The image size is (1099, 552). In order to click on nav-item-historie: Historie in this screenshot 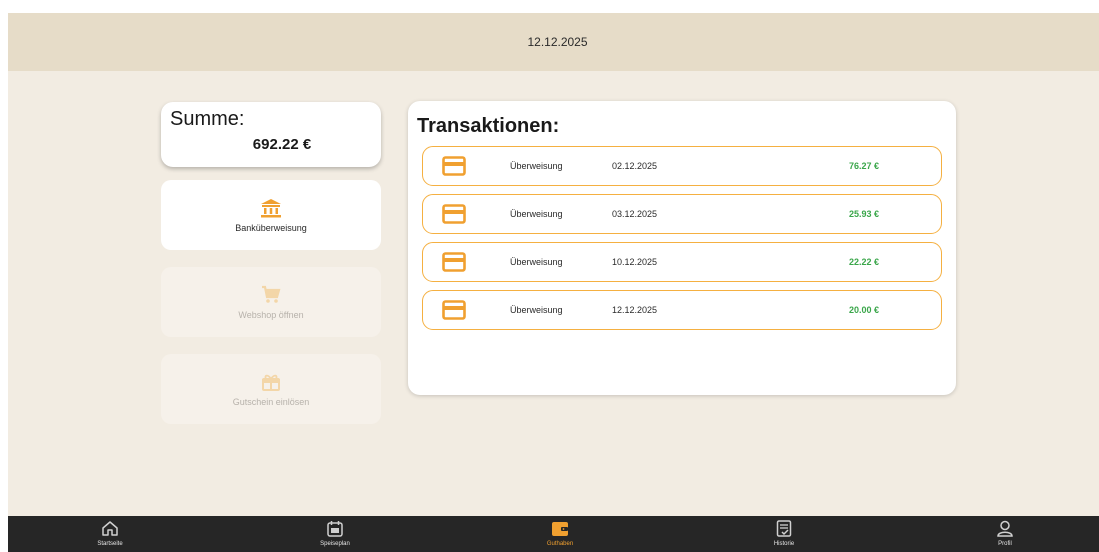, I will do `click(784, 534)`.